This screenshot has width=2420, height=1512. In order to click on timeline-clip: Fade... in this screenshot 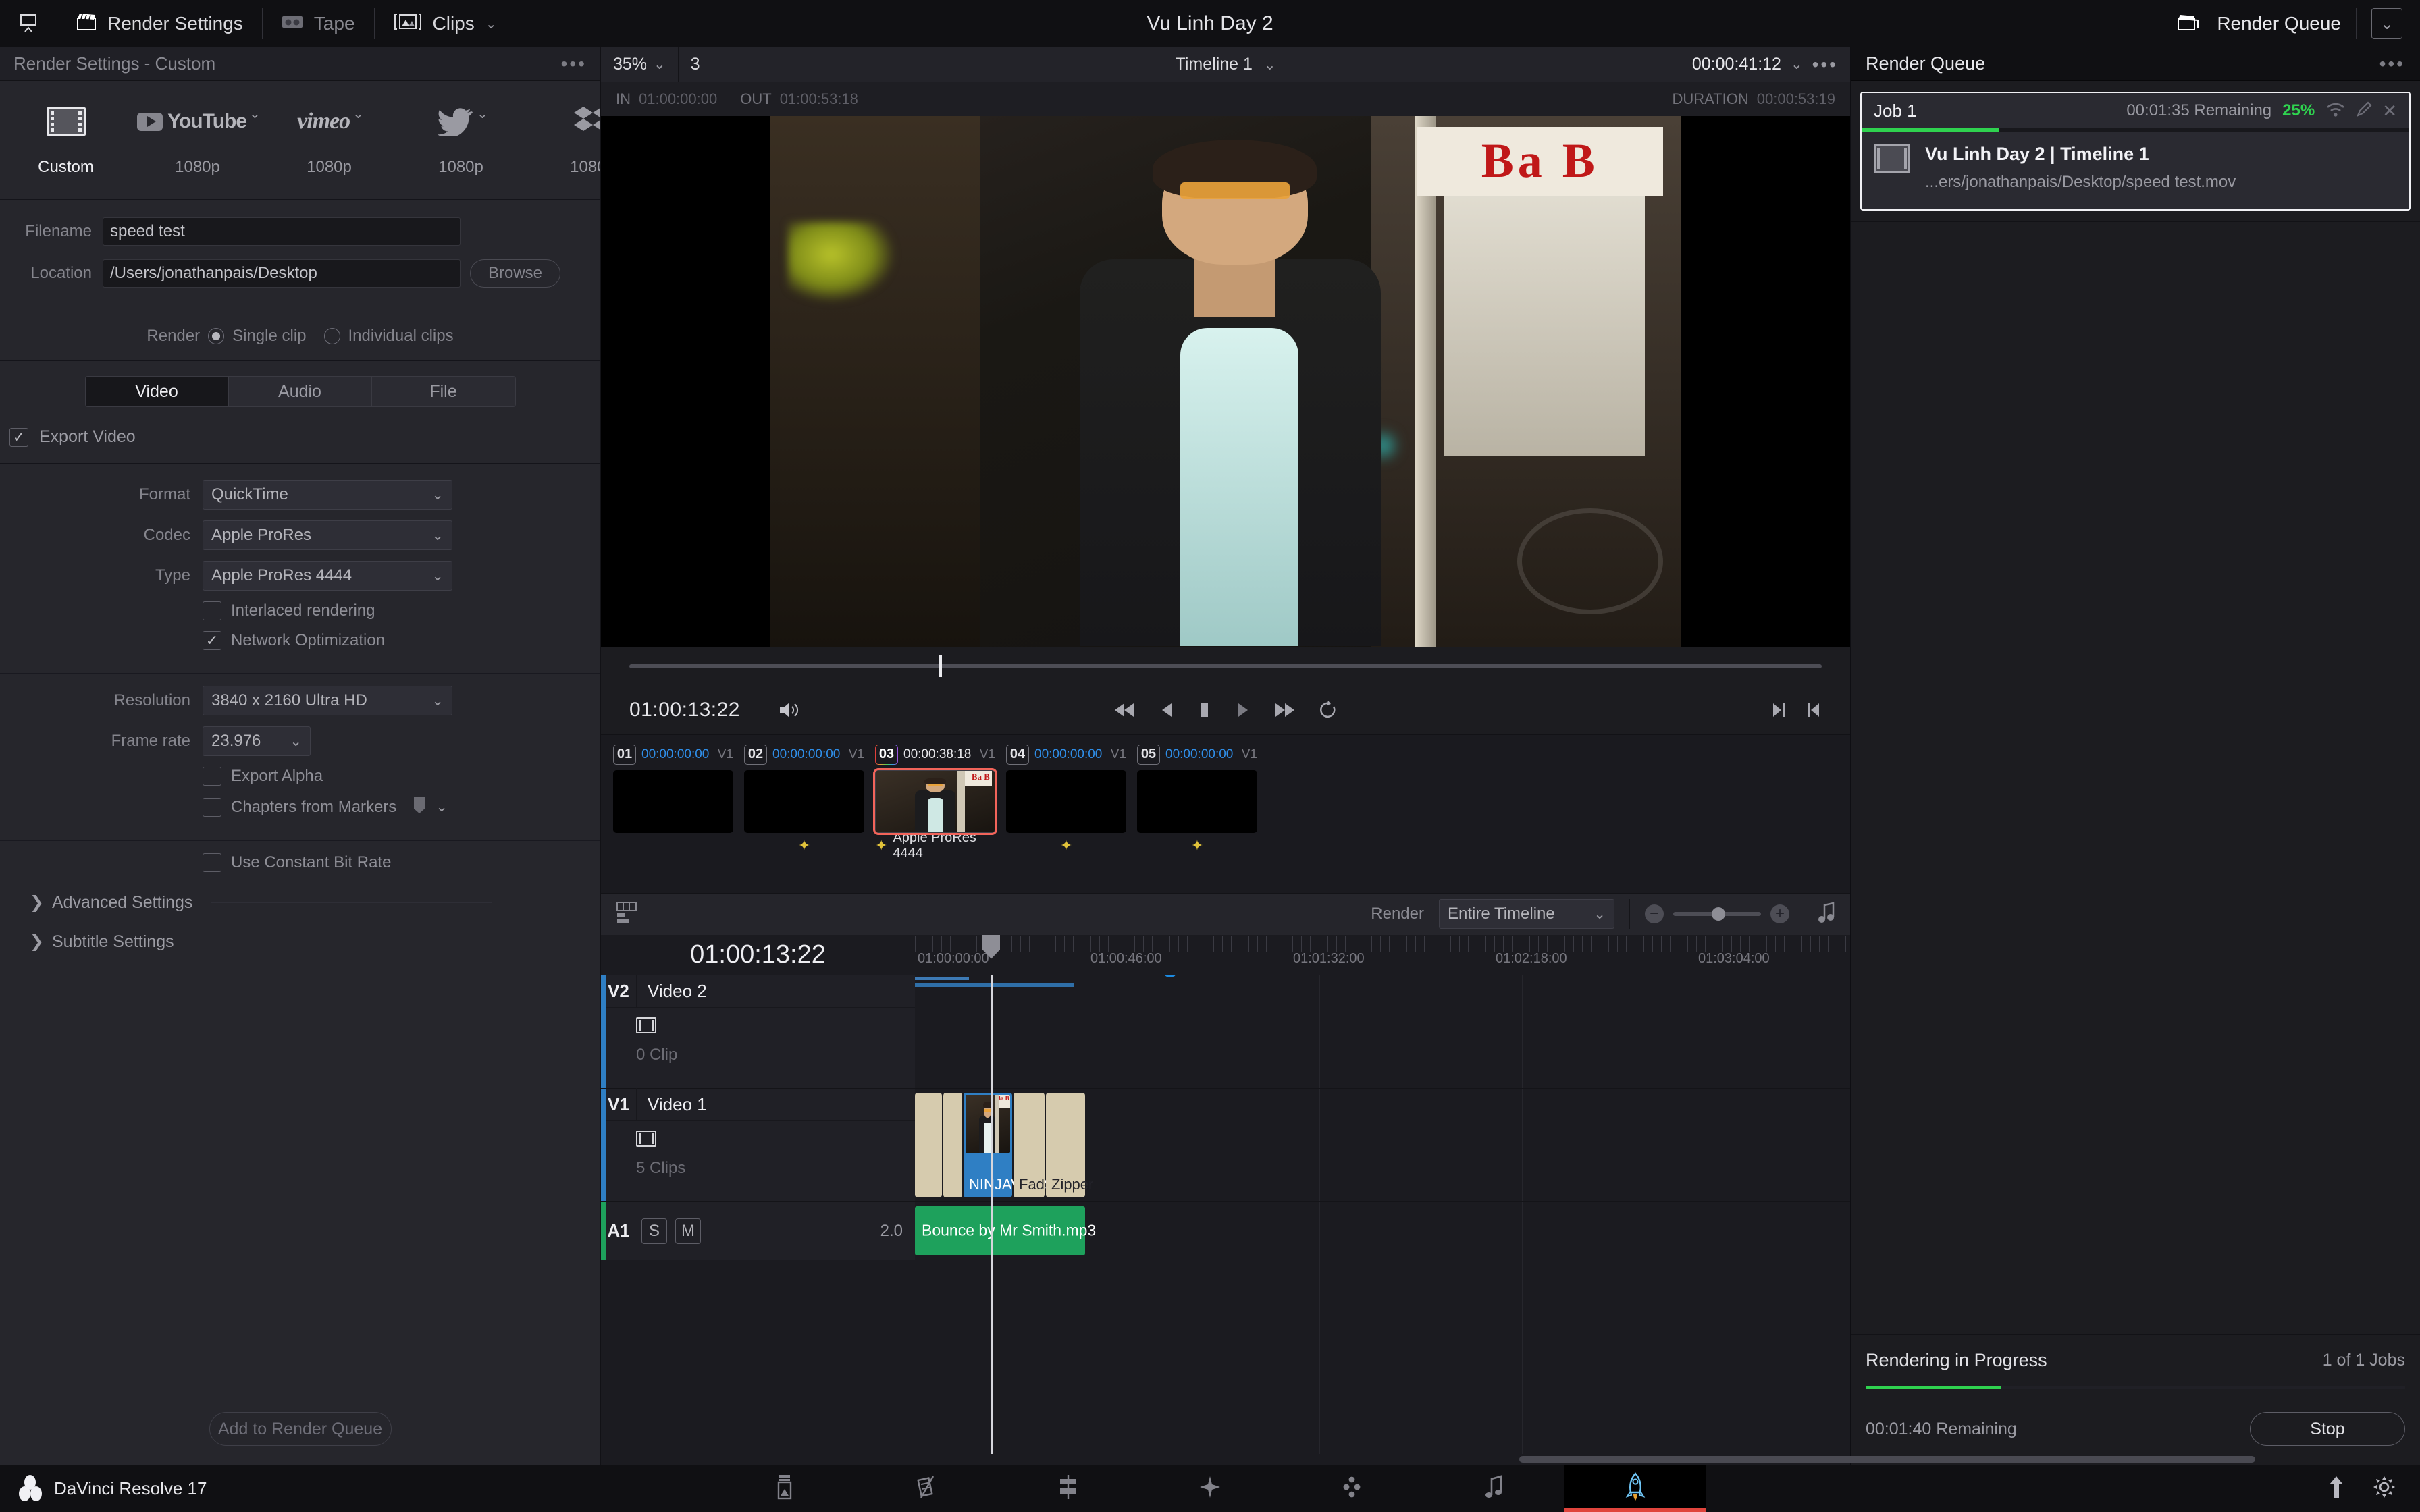, I will do `click(1039, 1144)`.